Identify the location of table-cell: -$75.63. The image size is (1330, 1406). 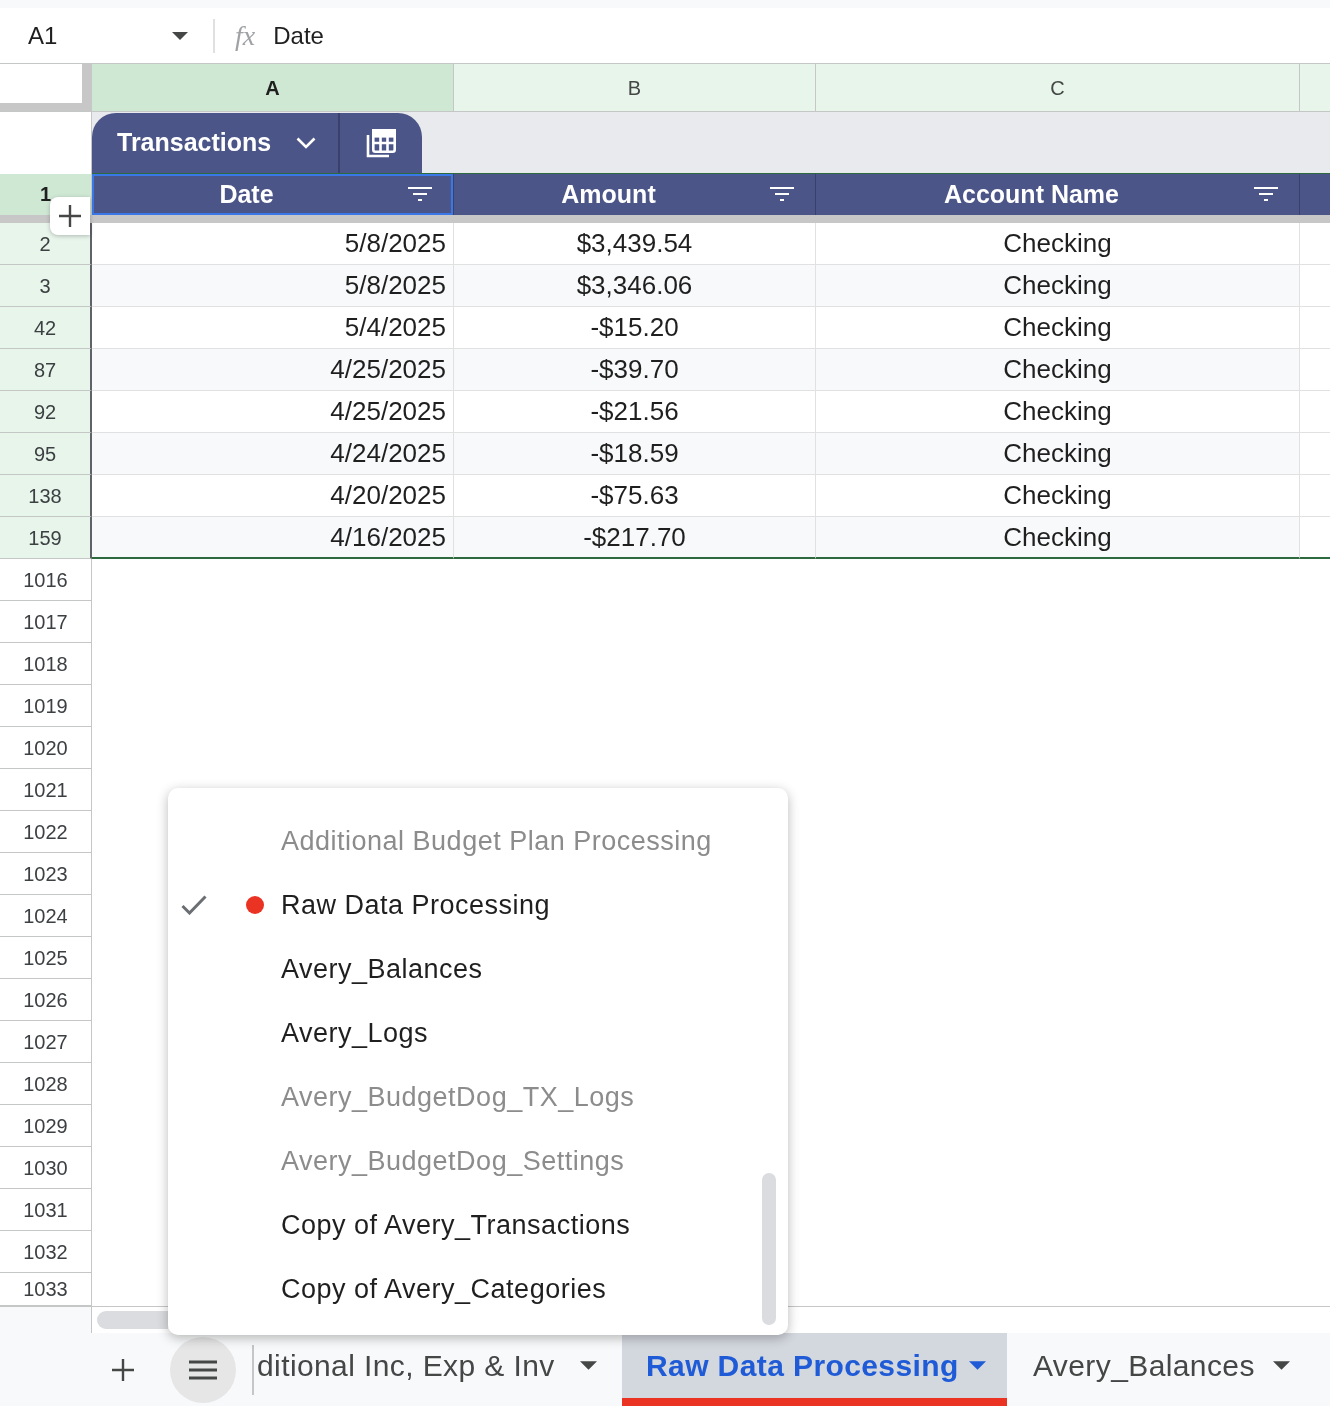
(635, 496).